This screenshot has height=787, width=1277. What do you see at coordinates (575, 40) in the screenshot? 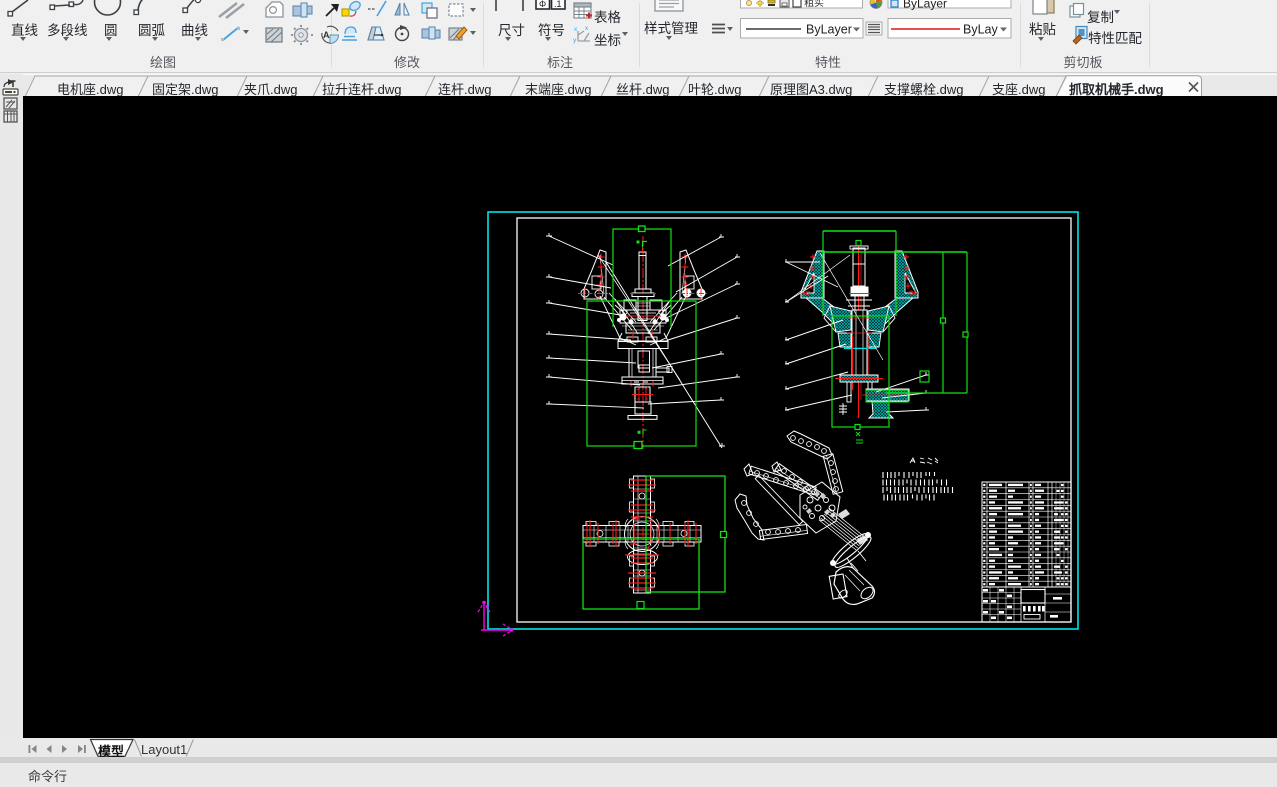
I see `svg-text: y` at bounding box center [575, 40].